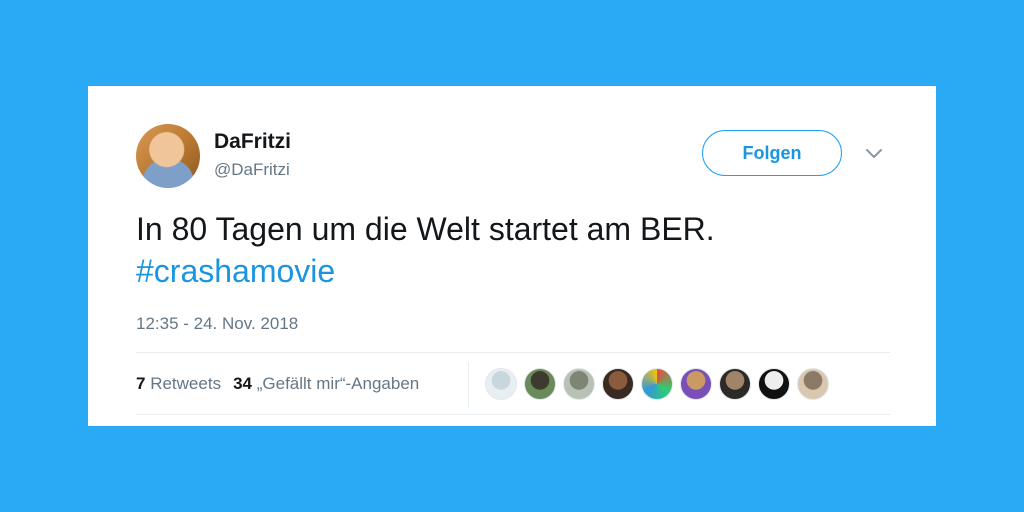 Image resolution: width=1024 pixels, height=512 pixels. I want to click on retweets-count: 7, so click(141, 383).